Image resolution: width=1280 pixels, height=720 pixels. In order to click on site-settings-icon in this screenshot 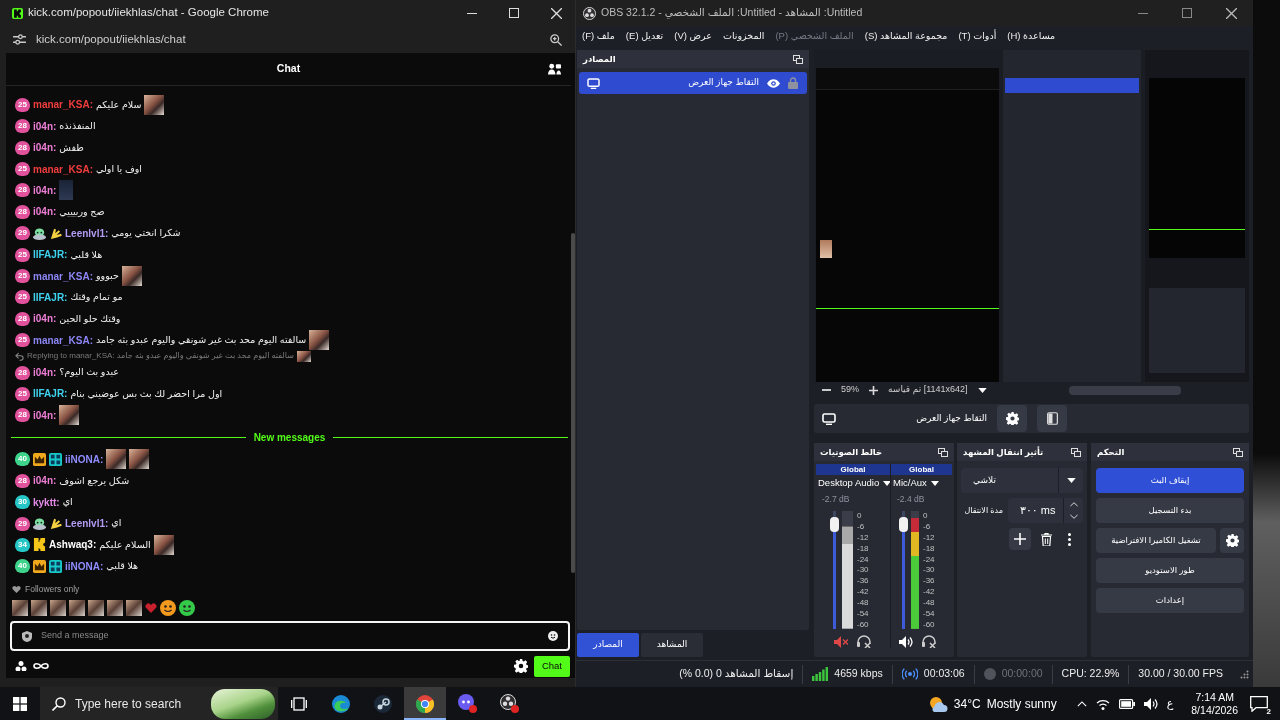, I will do `click(19, 39)`.